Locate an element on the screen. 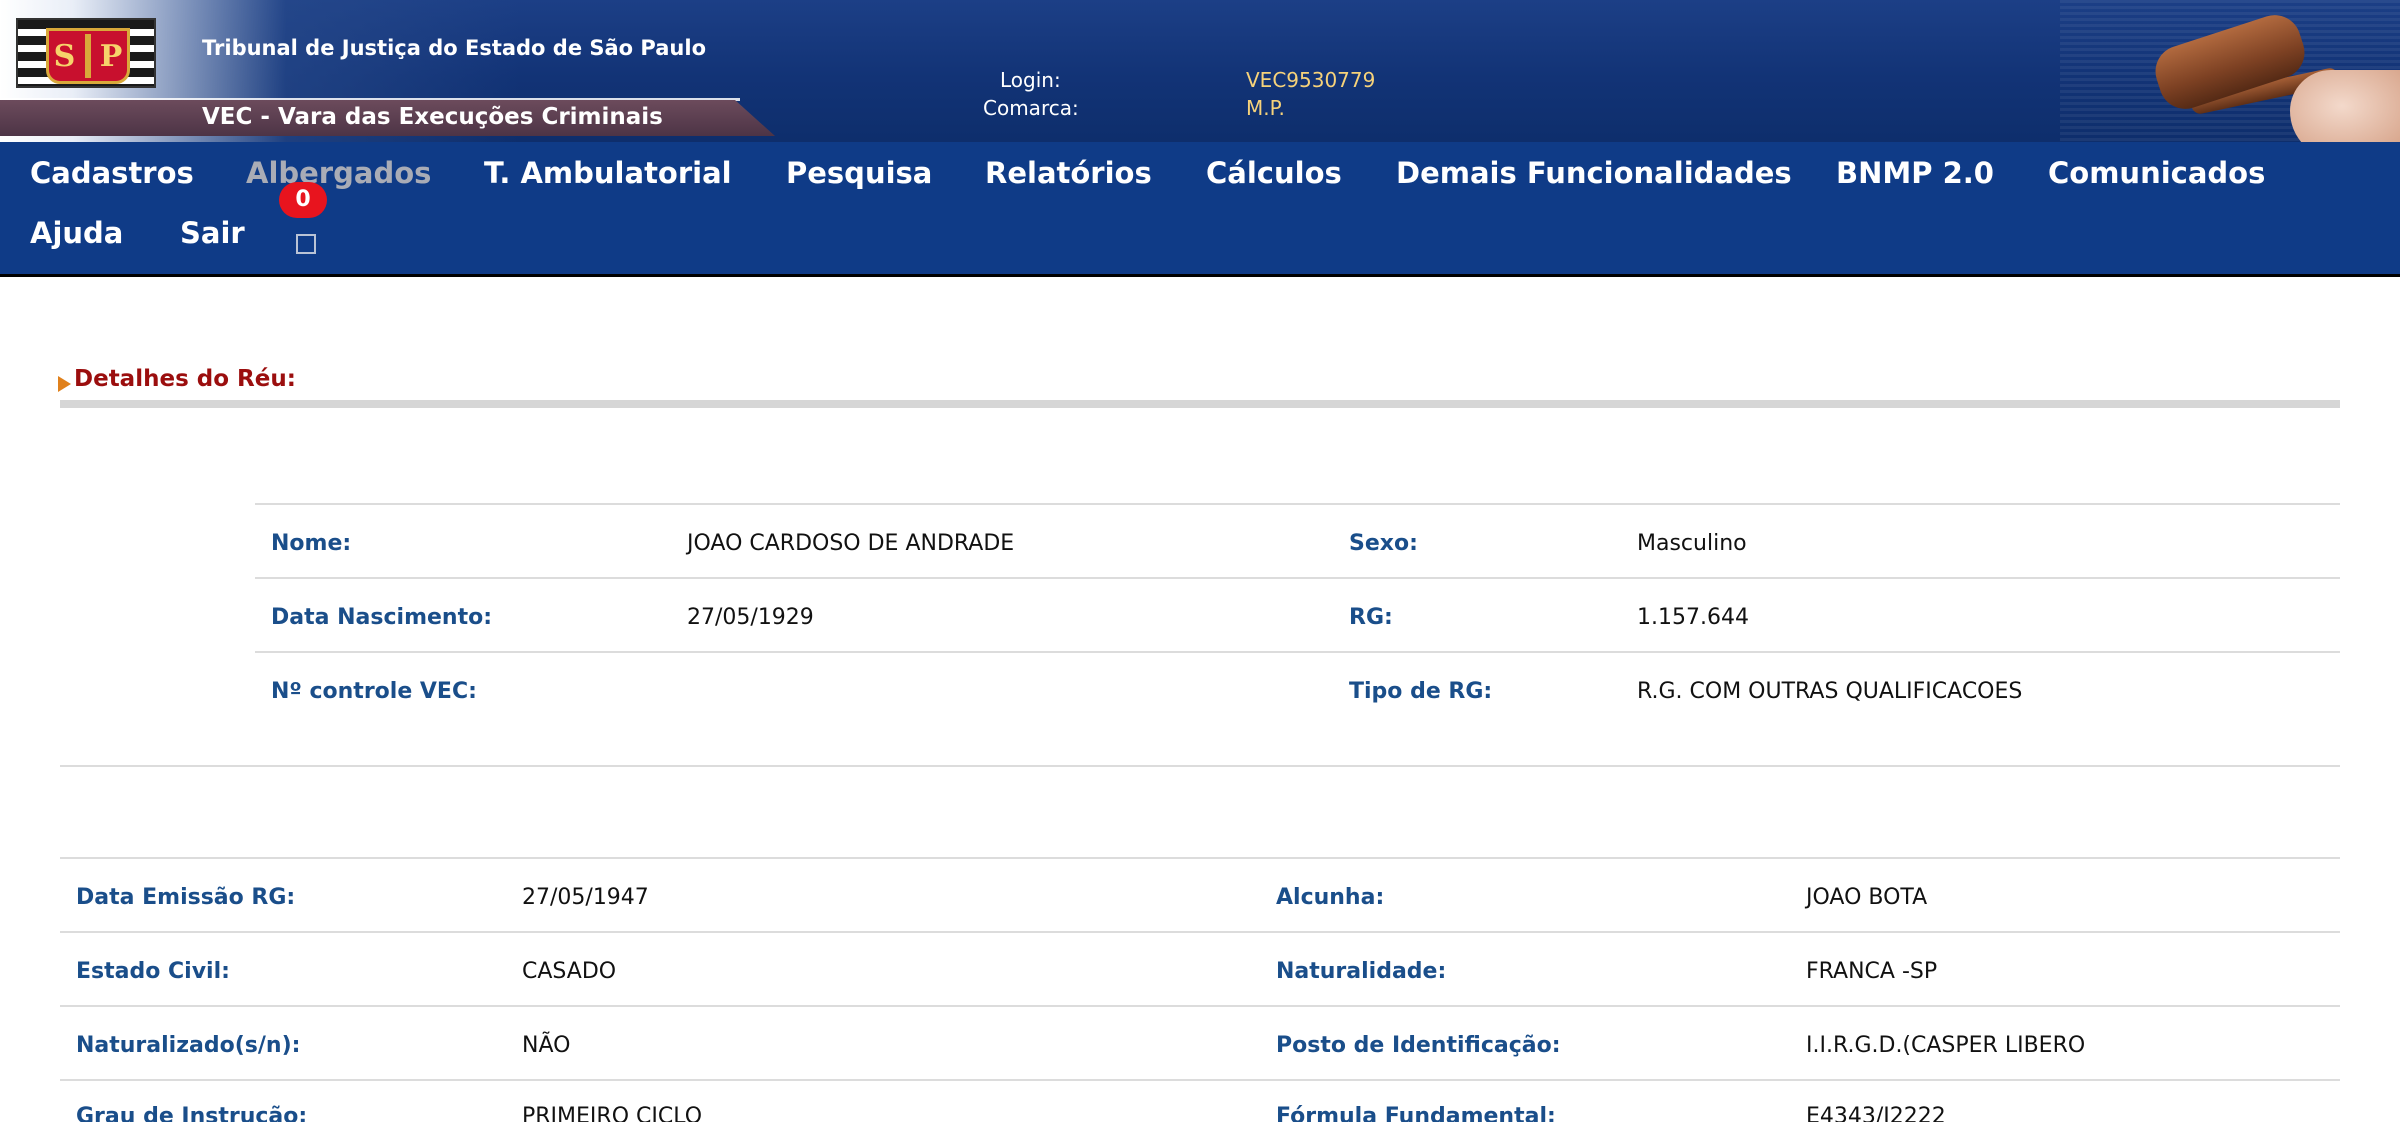 The height and width of the screenshot is (1122, 2400). notification-checkbox is located at coordinates (306, 244).